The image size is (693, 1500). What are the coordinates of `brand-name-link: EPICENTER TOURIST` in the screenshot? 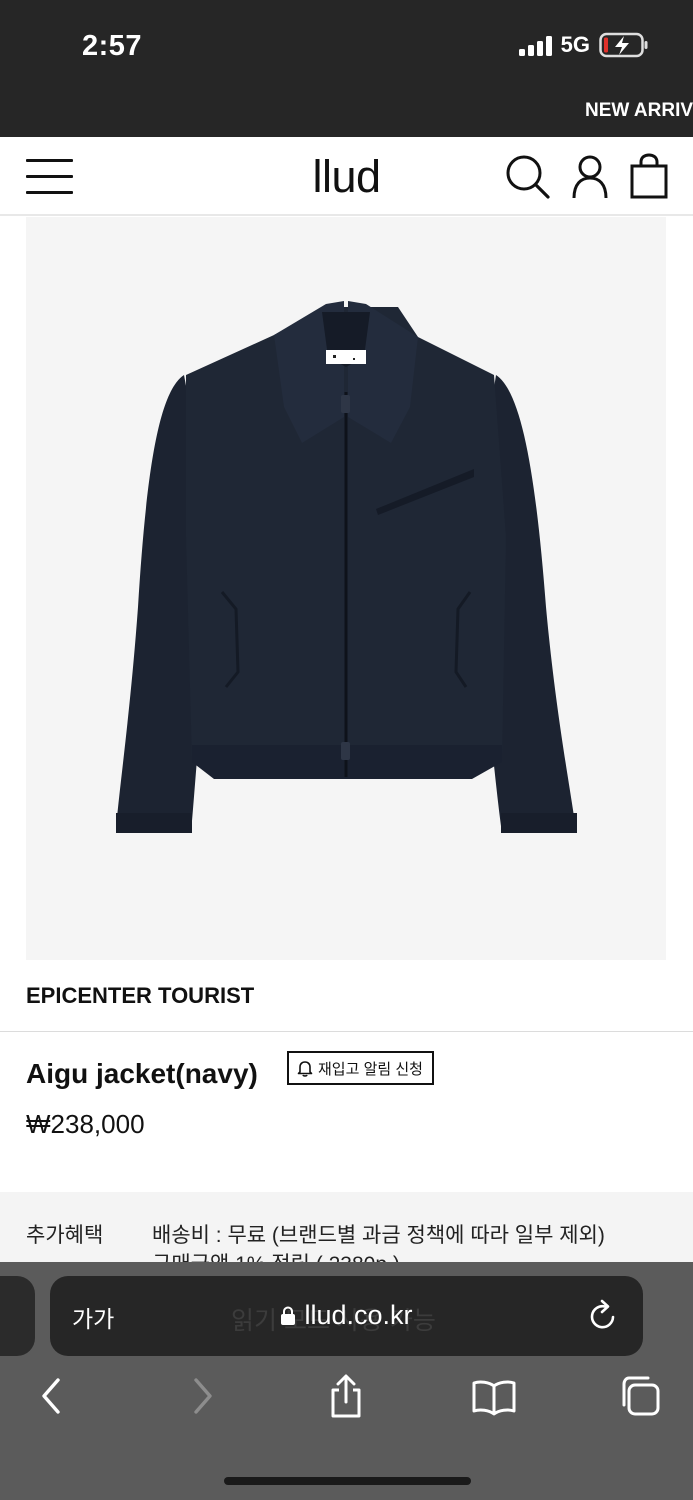 It's located at (140, 996).